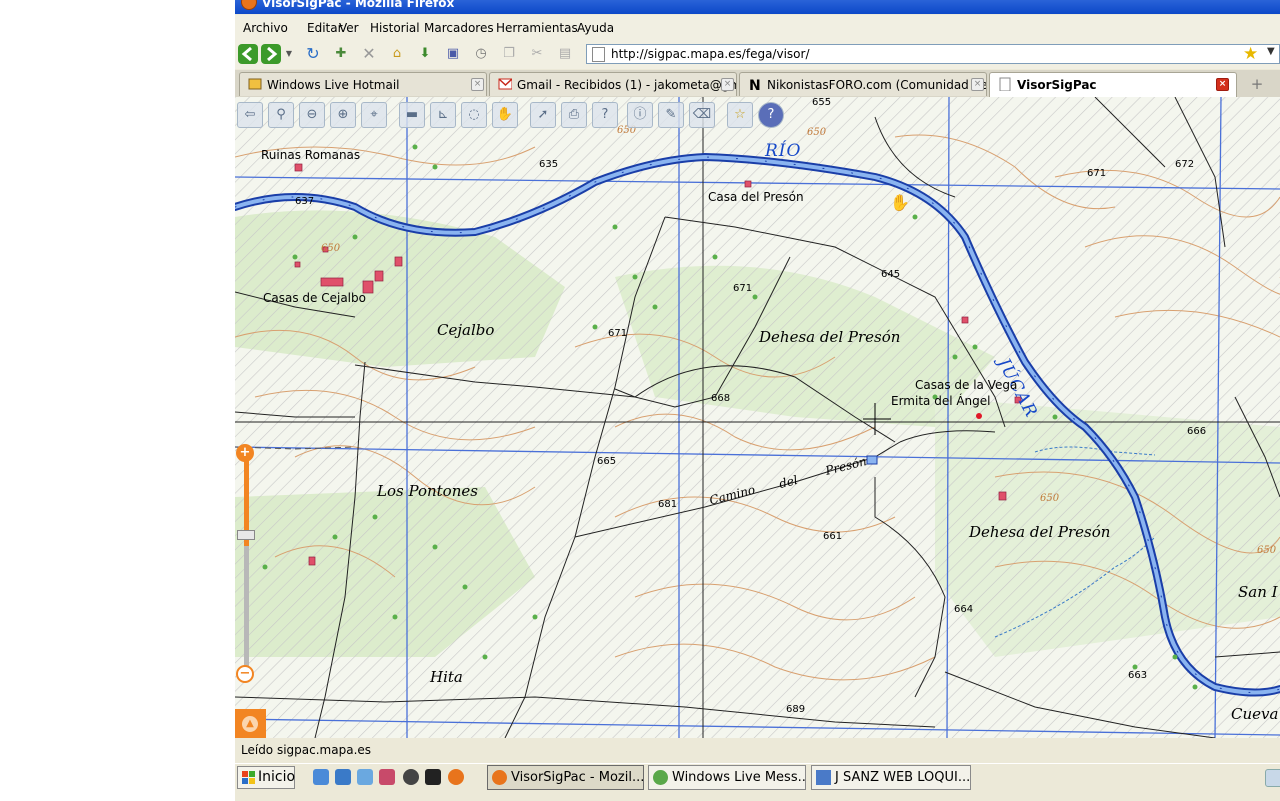 The height and width of the screenshot is (801, 1280). Describe the element at coordinates (607, 461) in the screenshot. I see `elevation-665: 665` at that location.